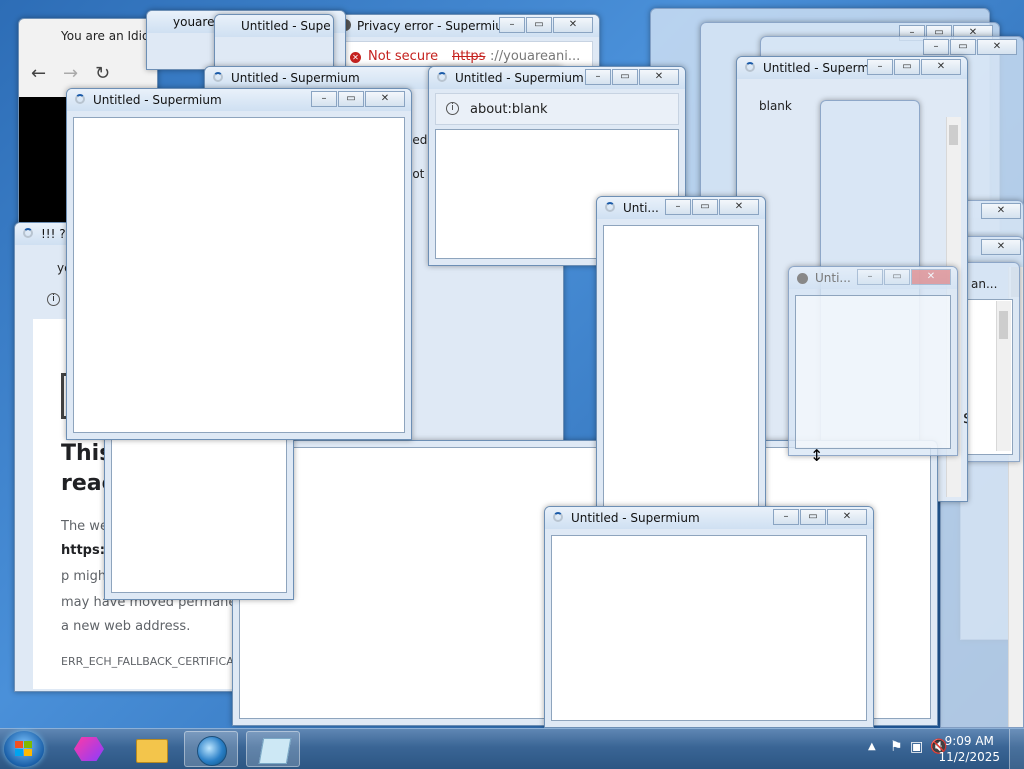 The height and width of the screenshot is (769, 1024). I want to click on taskbar-app-supermium, so click(211, 749).